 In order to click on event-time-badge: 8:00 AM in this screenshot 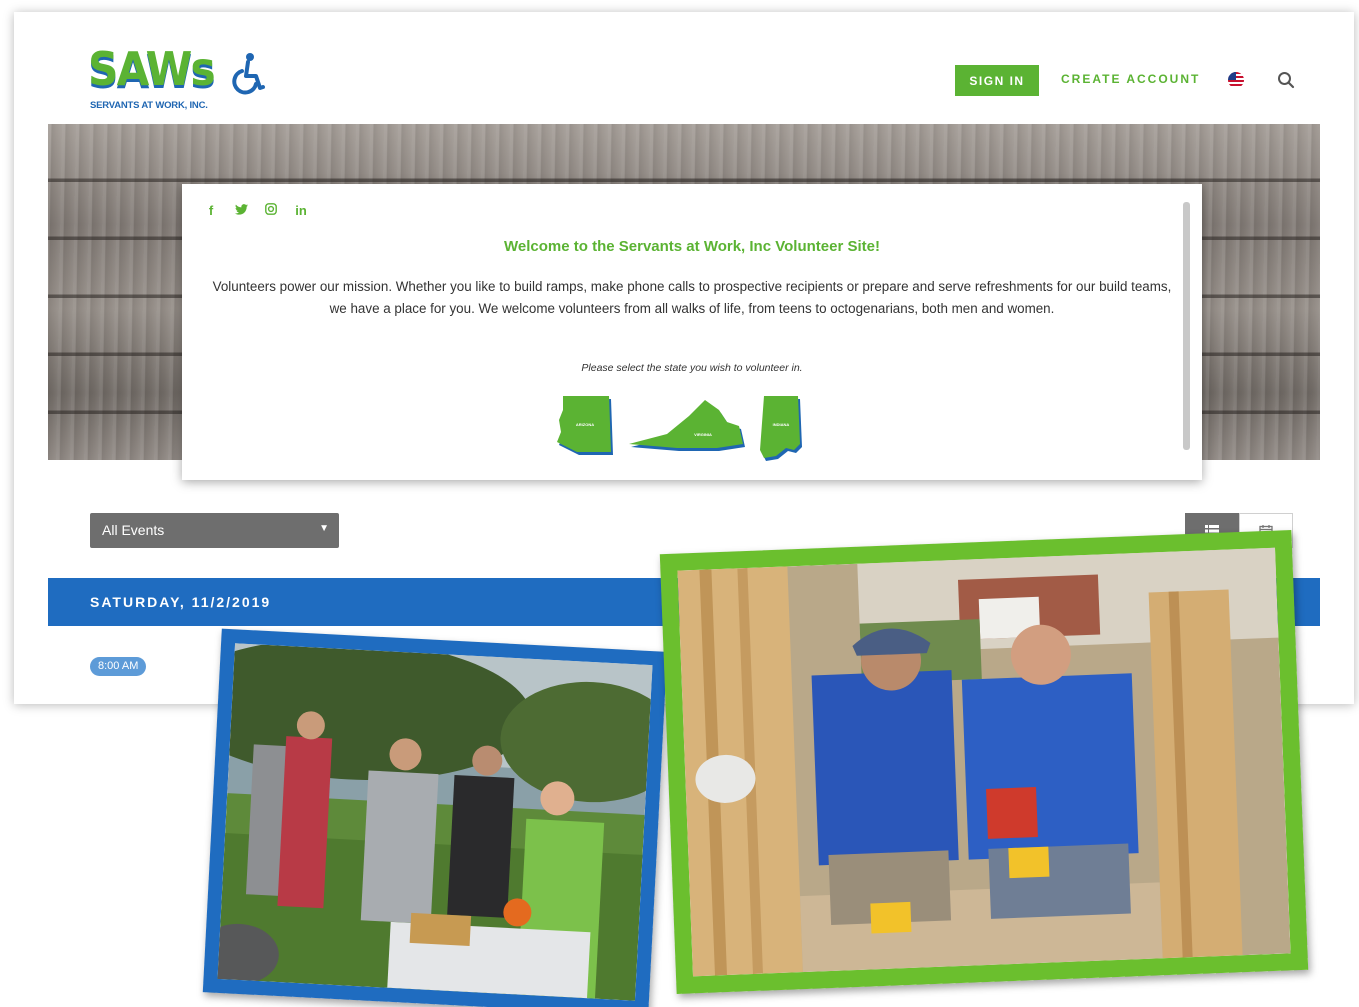, I will do `click(118, 666)`.